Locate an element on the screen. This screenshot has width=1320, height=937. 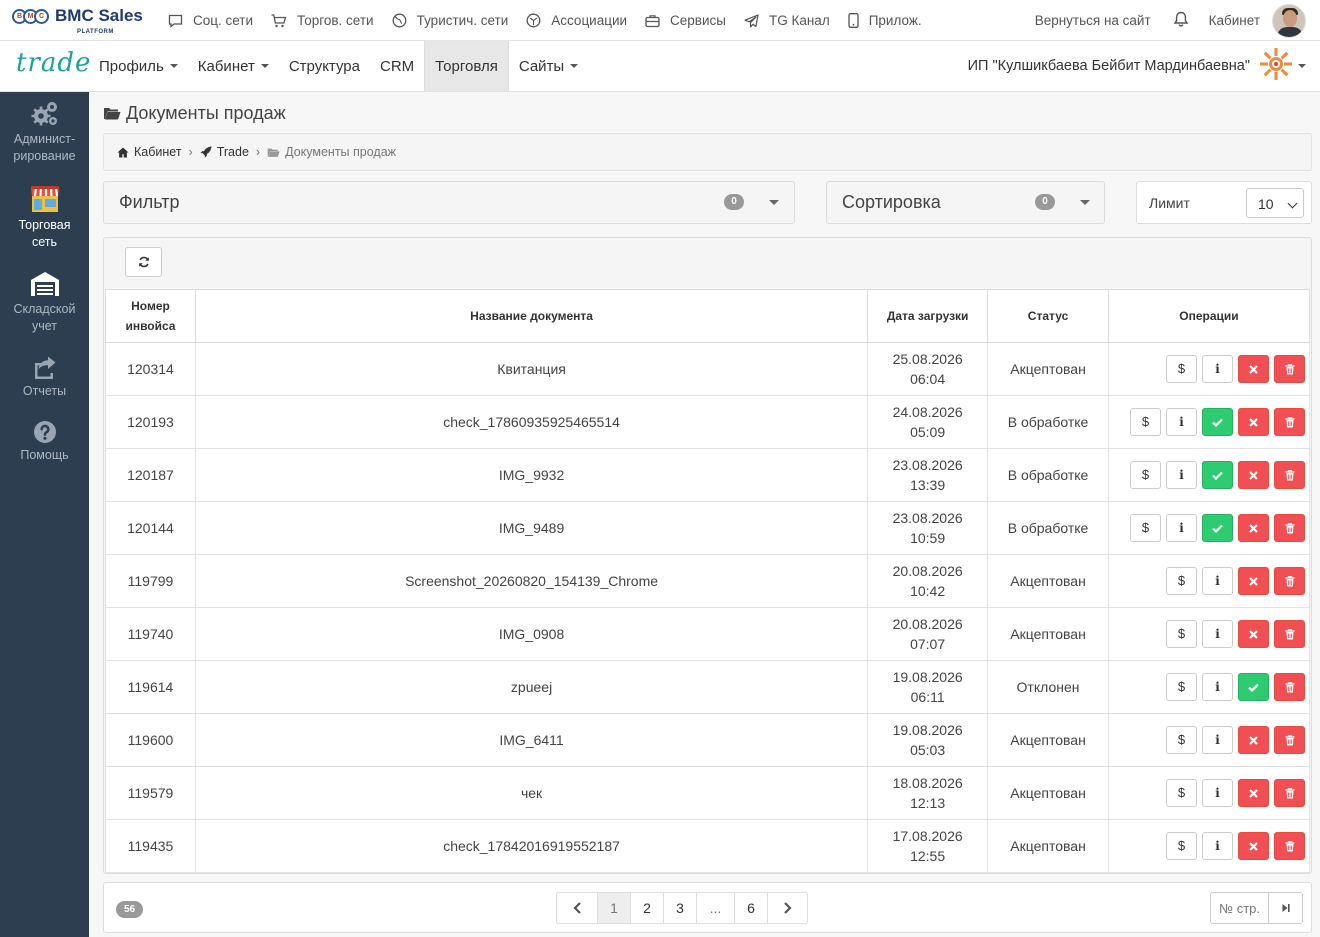
page-number-input: № стр. is located at coordinates (1239, 908).